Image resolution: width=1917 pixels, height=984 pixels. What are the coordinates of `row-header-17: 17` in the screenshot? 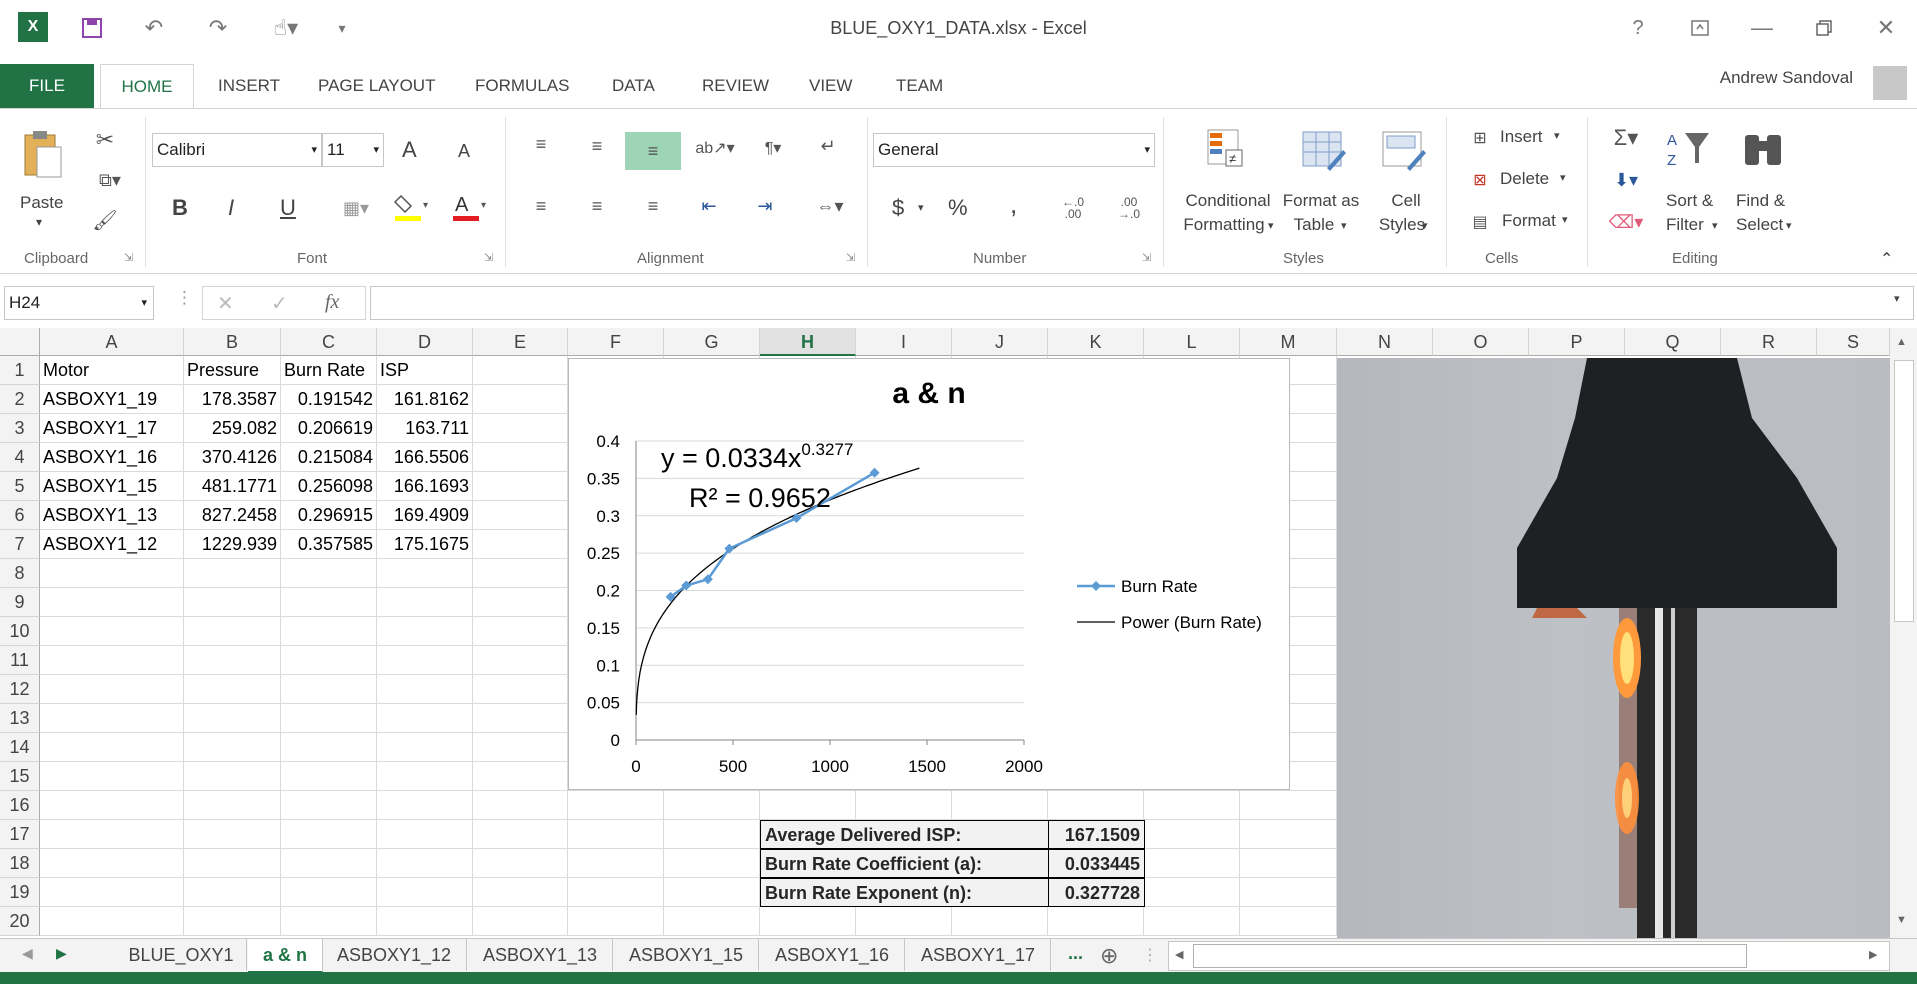 It's located at (20, 834).